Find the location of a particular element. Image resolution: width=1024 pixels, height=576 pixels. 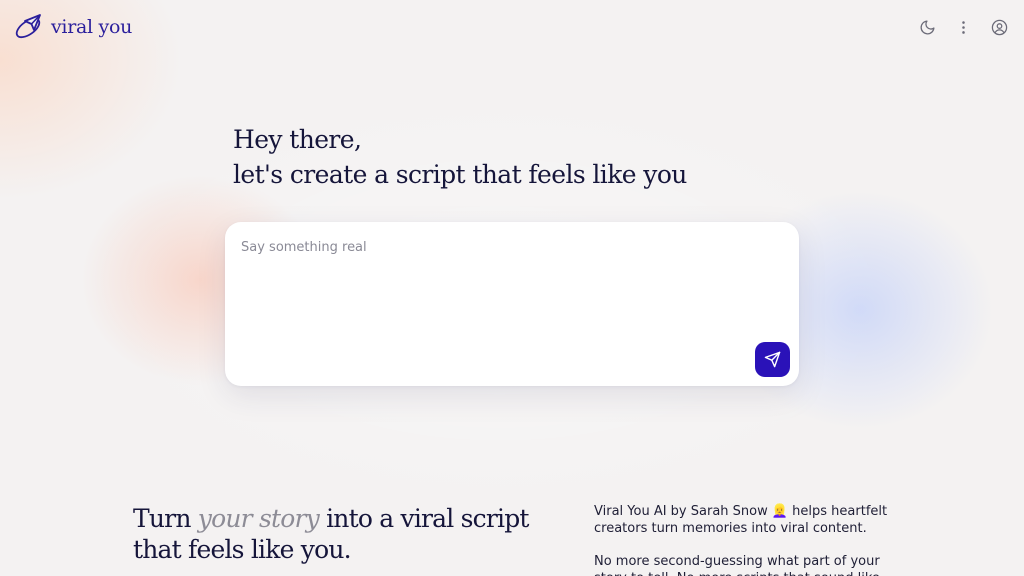

logo: viral you is located at coordinates (73, 27).